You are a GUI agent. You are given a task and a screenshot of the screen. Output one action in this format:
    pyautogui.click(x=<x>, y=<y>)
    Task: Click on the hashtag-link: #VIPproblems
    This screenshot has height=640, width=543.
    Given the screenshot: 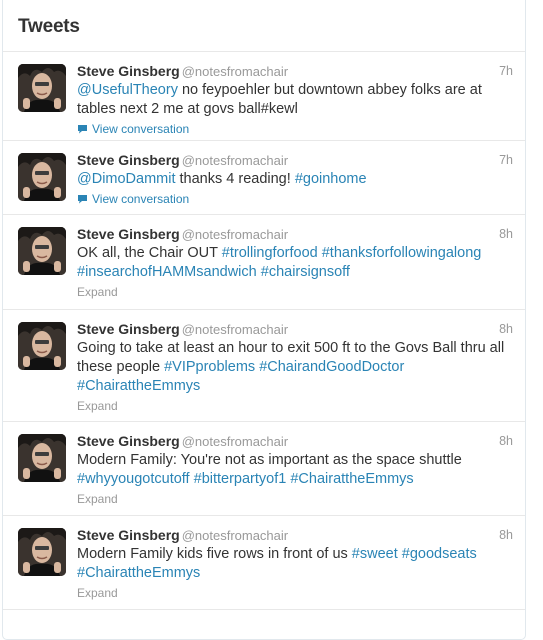 What is the action you would take?
    pyautogui.click(x=209, y=367)
    